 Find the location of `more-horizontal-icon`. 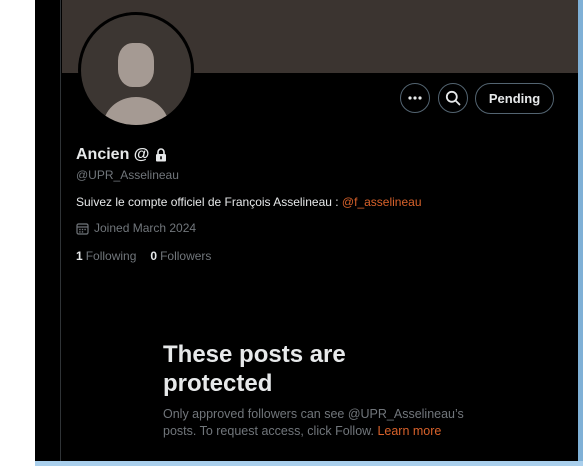

more-horizontal-icon is located at coordinates (415, 98).